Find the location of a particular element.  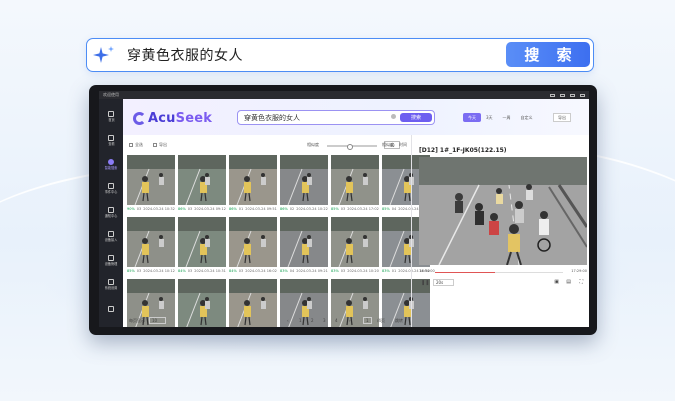

app-search-input: 穿黄色衣服的女人 is located at coordinates (272, 118).